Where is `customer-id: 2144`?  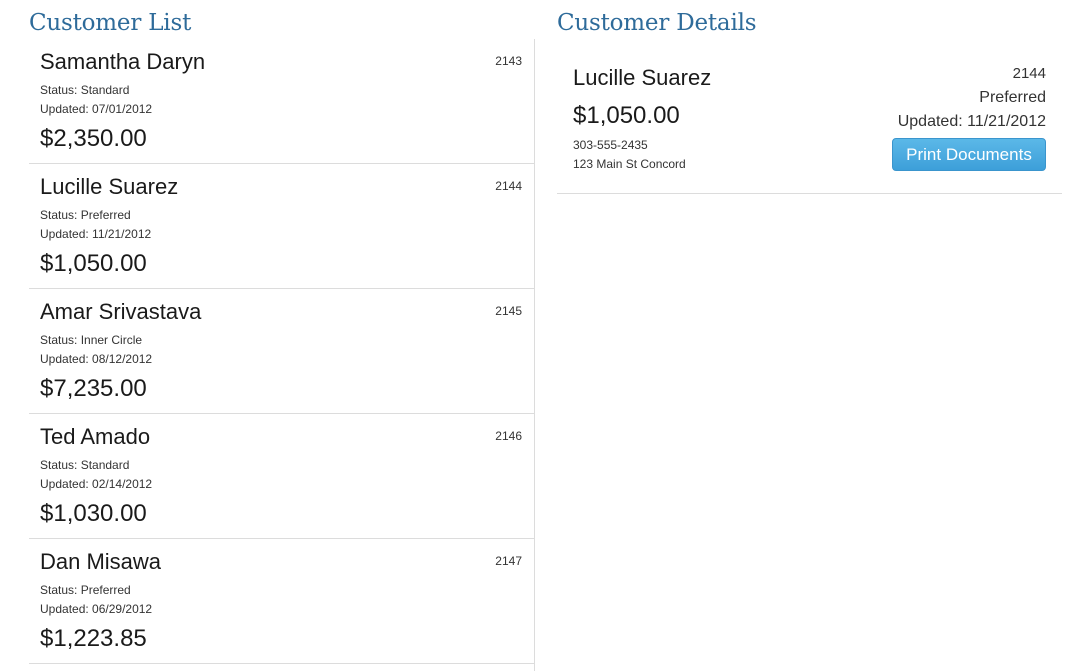
customer-id: 2144 is located at coordinates (508, 186).